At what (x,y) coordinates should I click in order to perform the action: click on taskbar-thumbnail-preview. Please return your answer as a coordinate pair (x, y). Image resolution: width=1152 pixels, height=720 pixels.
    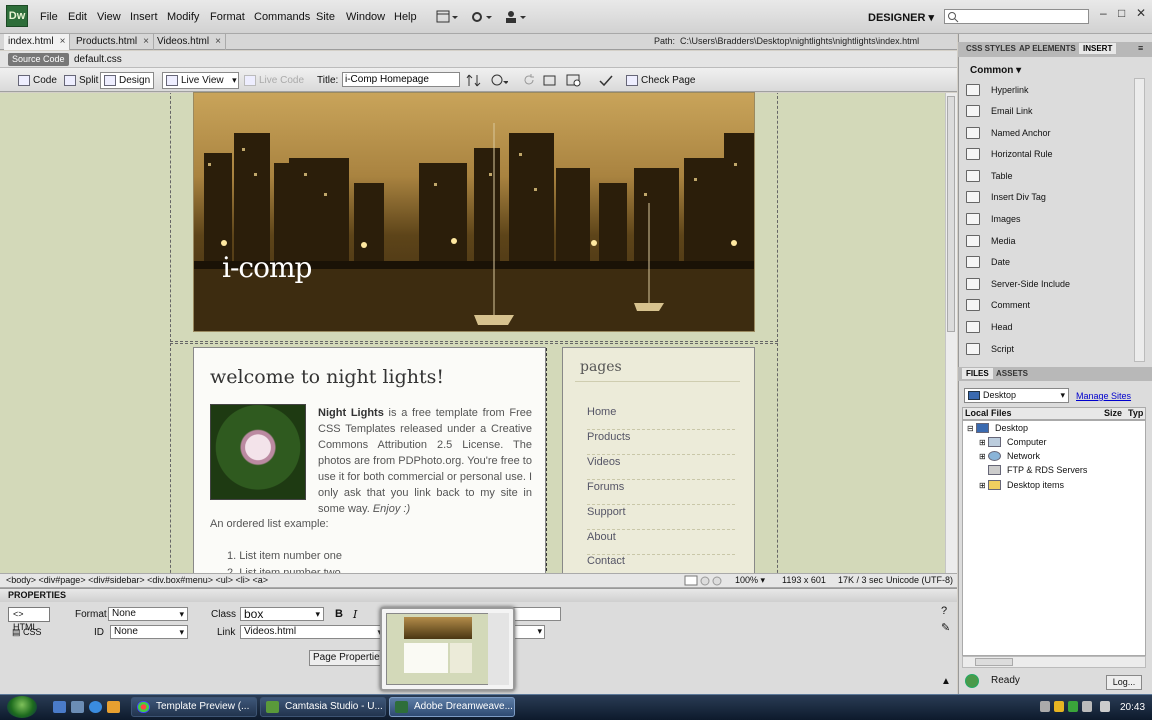
    Looking at the image, I should click on (447, 649).